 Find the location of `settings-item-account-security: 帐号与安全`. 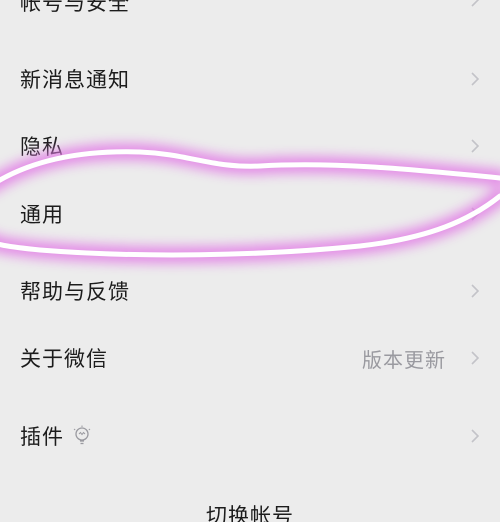

settings-item-account-security: 帐号与安全 is located at coordinates (250, 9).